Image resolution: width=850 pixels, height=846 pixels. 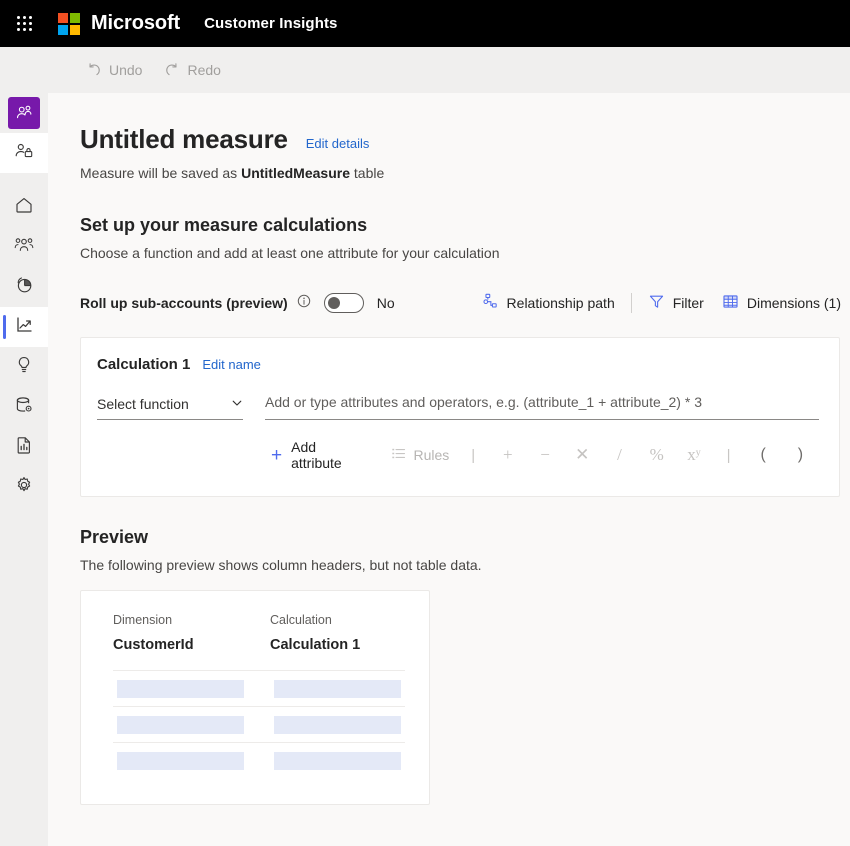 I want to click on report-icon, so click(x=24, y=447).